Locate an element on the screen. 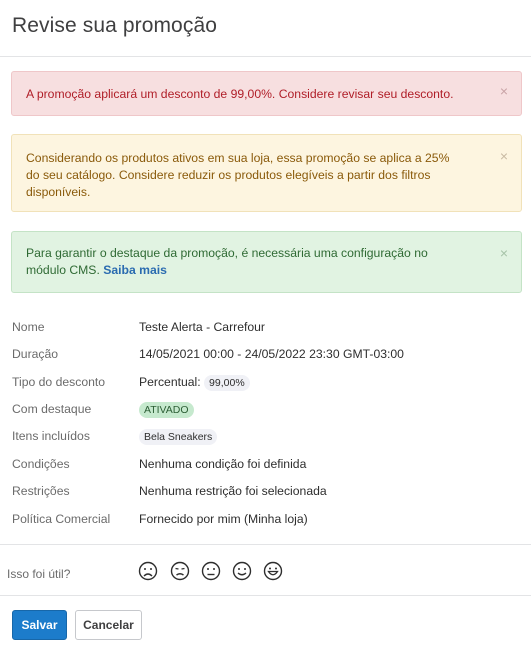 This screenshot has height=648, width=531. detail-value: Fornecido por mim (Minha loja) is located at coordinates (223, 519).